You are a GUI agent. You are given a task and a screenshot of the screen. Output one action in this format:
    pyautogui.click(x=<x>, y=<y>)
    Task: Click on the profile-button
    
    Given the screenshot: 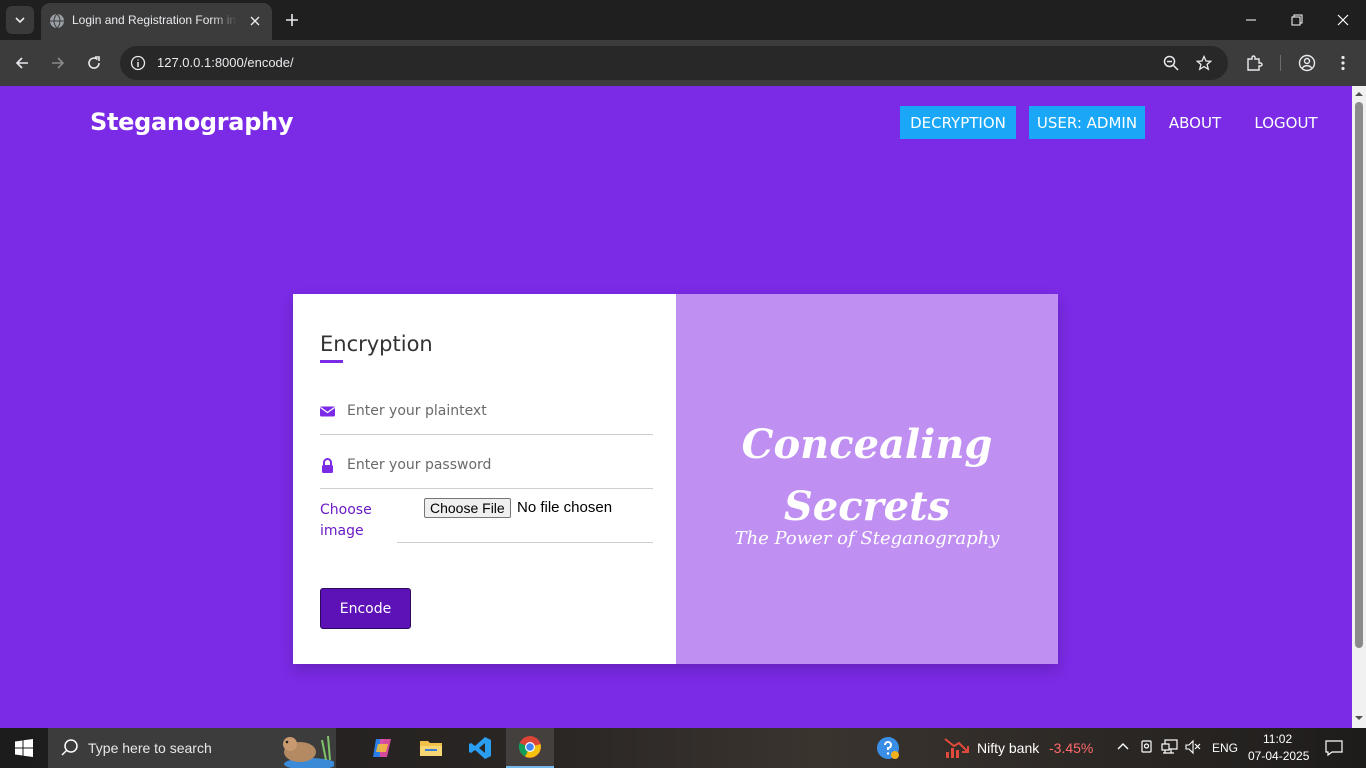 What is the action you would take?
    pyautogui.click(x=1307, y=63)
    